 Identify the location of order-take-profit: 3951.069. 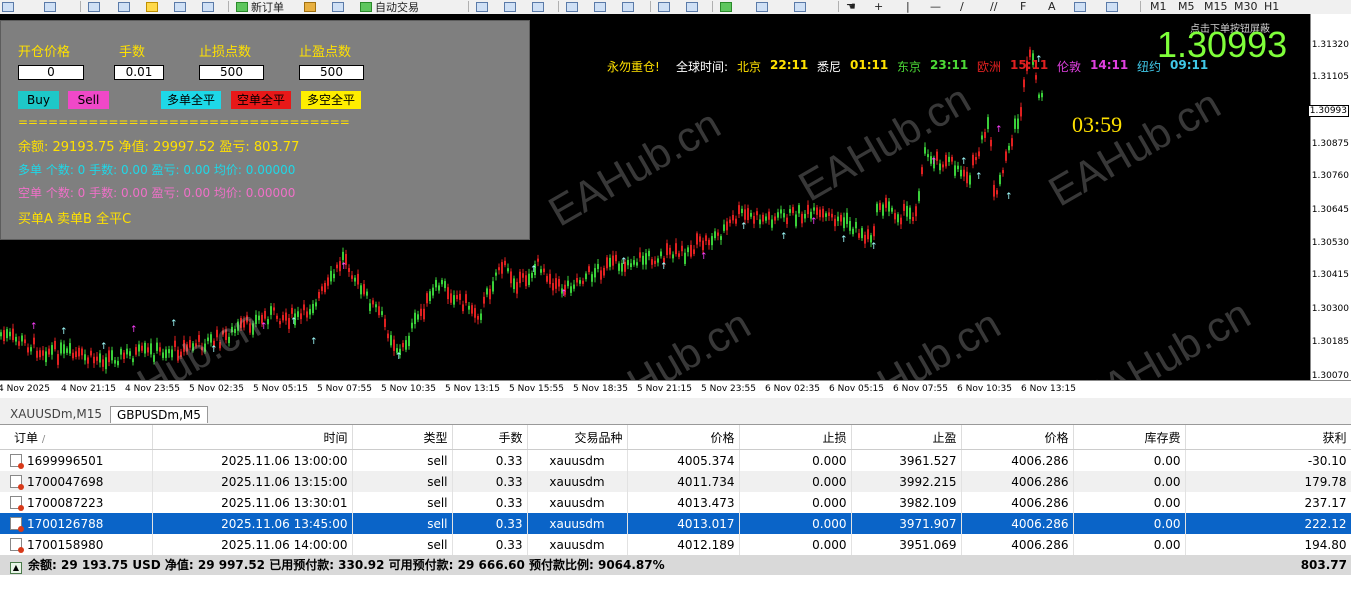
(906, 544).